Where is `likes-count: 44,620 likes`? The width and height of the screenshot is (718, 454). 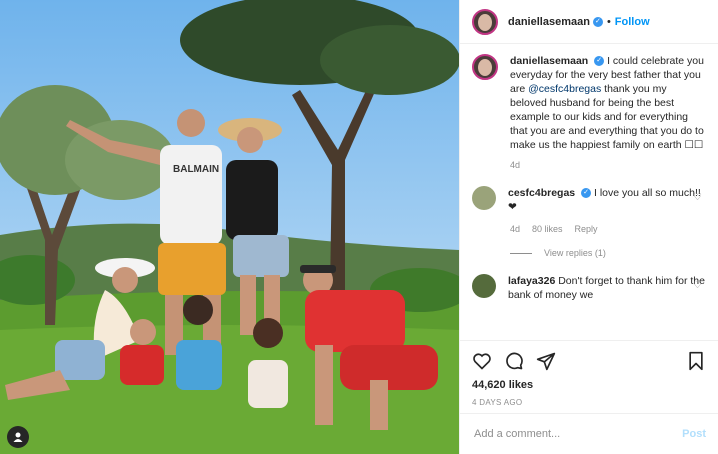 likes-count: 44,620 likes is located at coordinates (589, 385).